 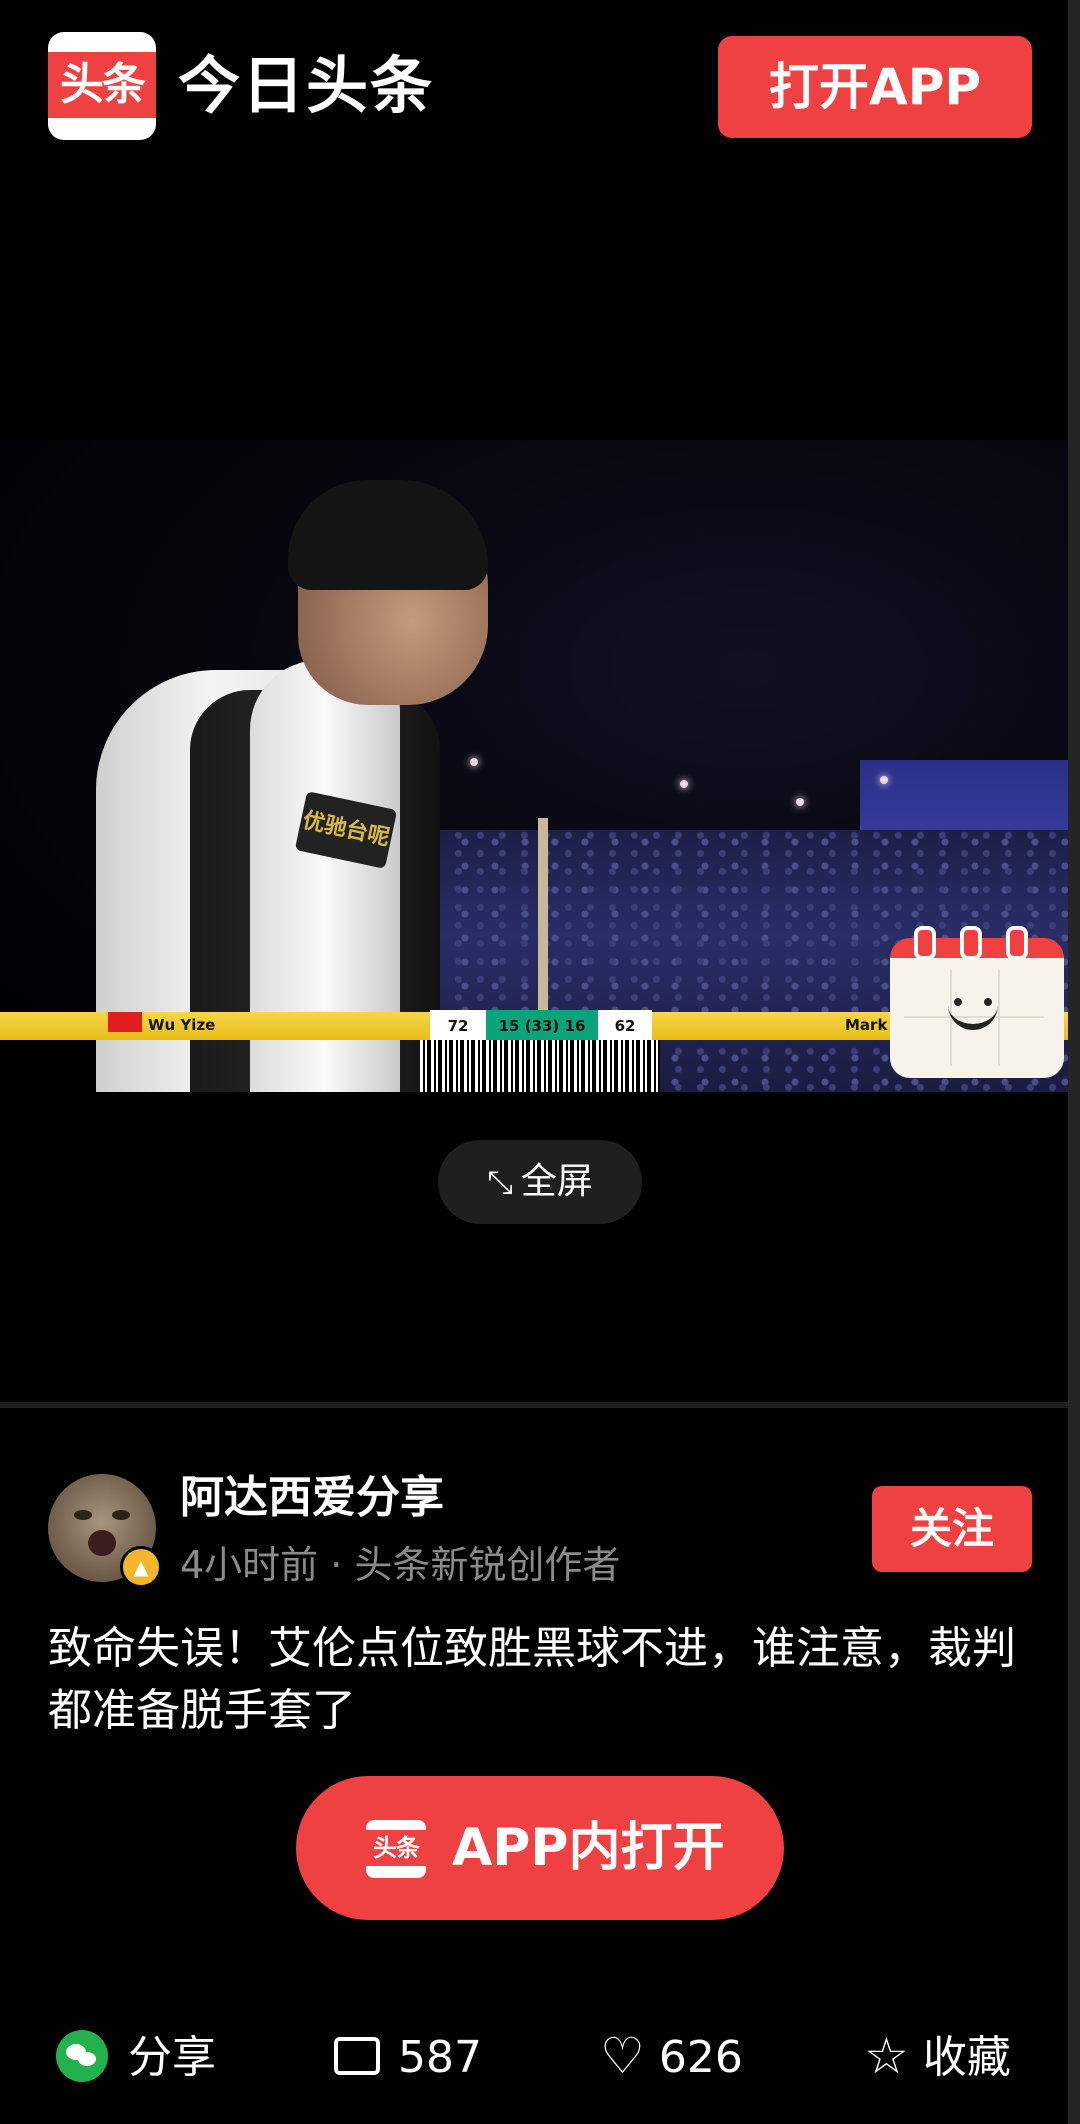 I want to click on china-flag-icon, so click(x=125, y=1022).